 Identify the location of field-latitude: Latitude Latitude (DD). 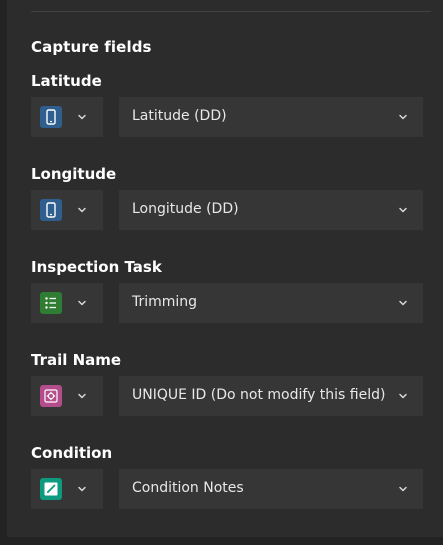
(231, 112).